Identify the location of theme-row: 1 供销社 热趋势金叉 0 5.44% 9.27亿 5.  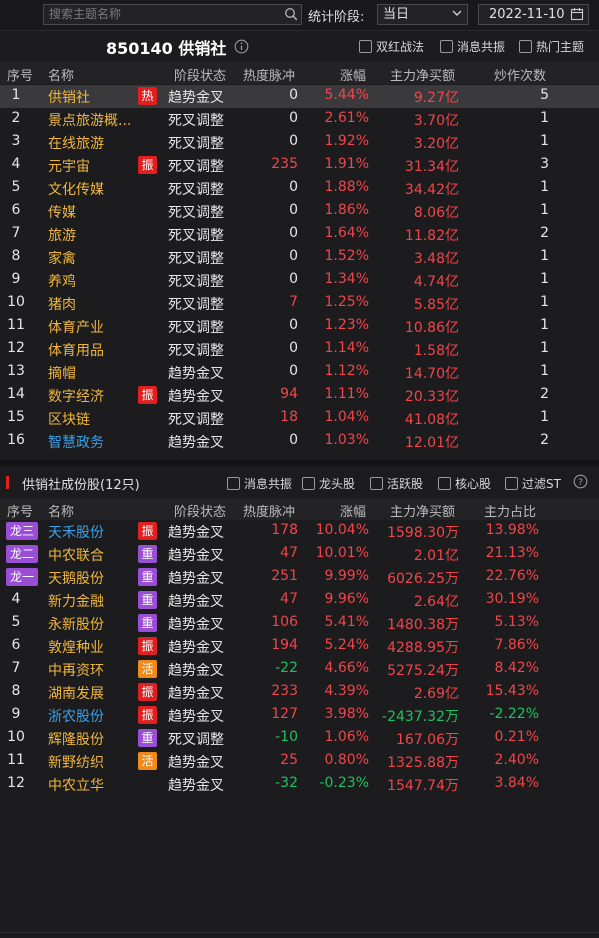
(299, 96).